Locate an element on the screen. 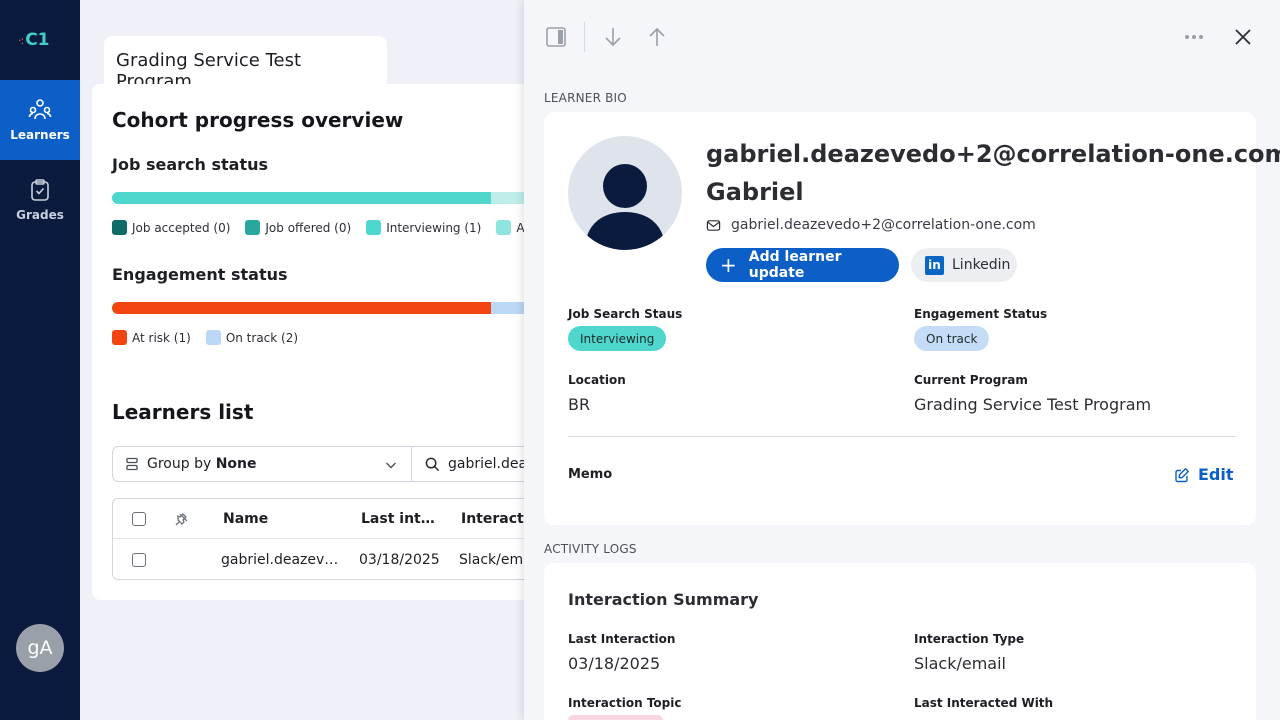 Image resolution: width=1280 pixels, height=720 pixels. learner-bio-section-label: LEARNER BIO is located at coordinates (585, 98).